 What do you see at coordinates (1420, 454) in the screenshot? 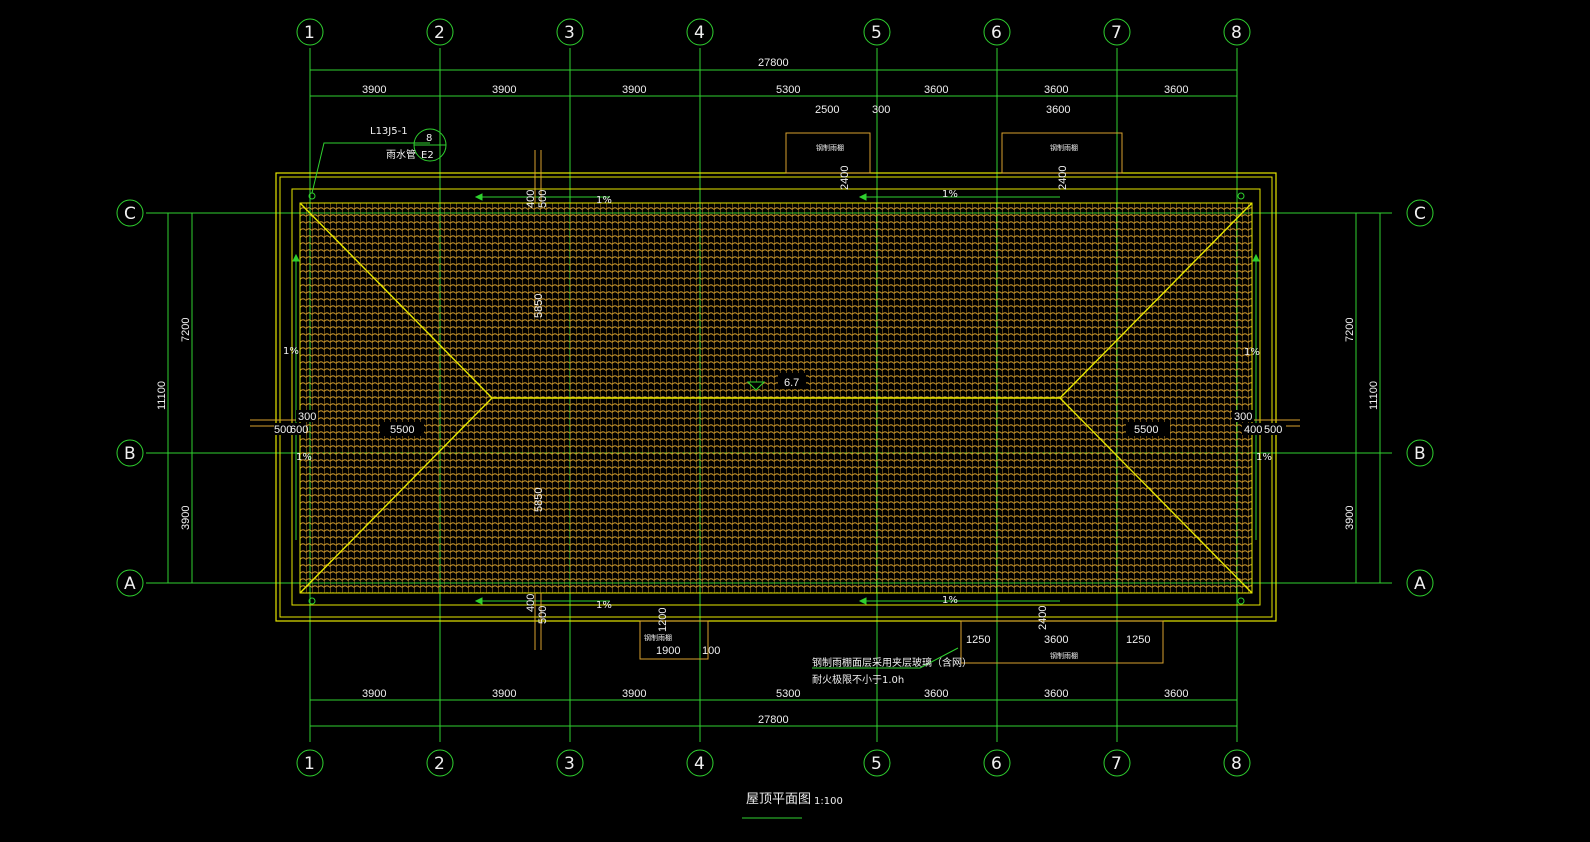
I see `axis-label-b-right: B` at bounding box center [1420, 454].